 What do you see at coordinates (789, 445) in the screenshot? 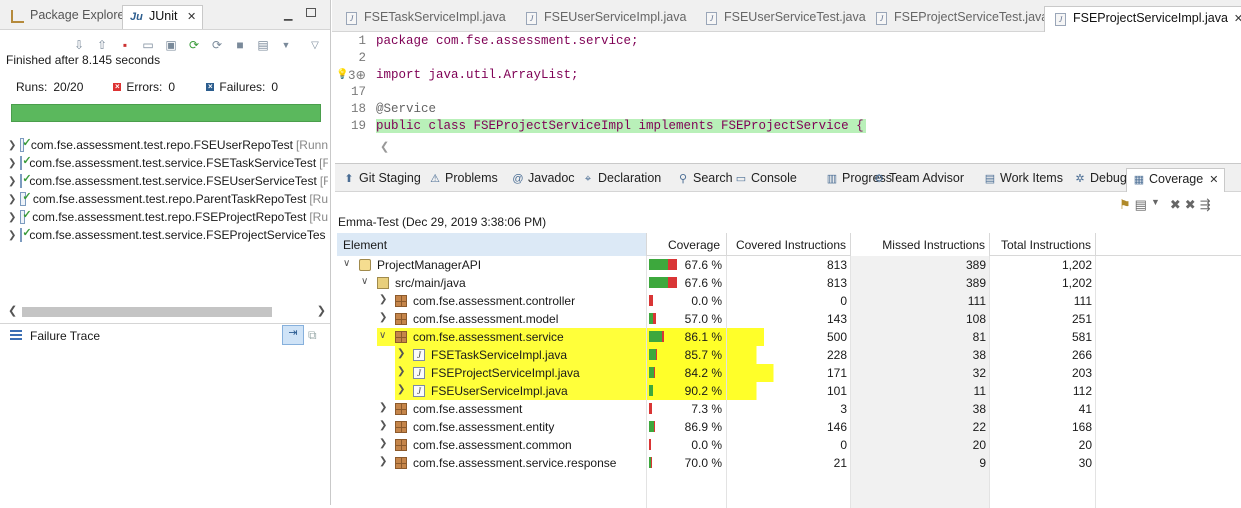
I see `coverage-row: ❯ com.fse.assessment.common 0.0 % 0 20 20` at bounding box center [789, 445].